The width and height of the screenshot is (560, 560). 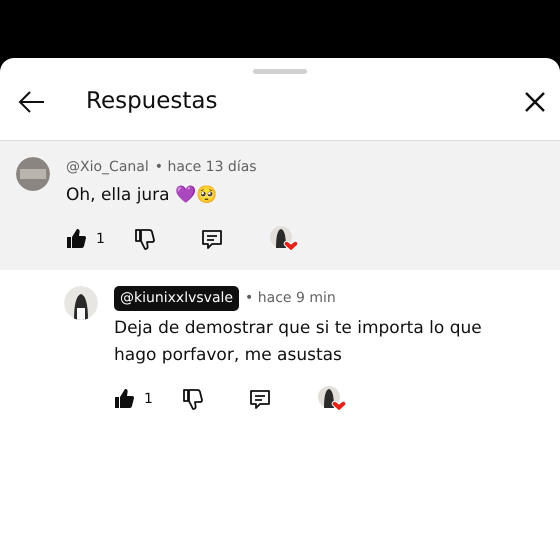 I want to click on panel-title: Respuestas, so click(x=152, y=101).